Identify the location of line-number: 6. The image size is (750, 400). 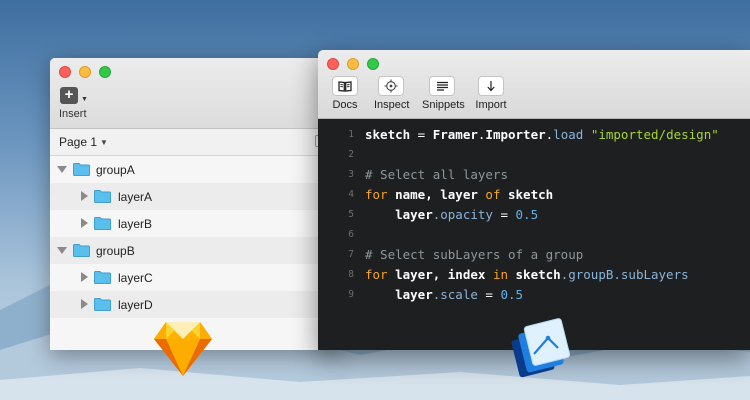
(351, 234).